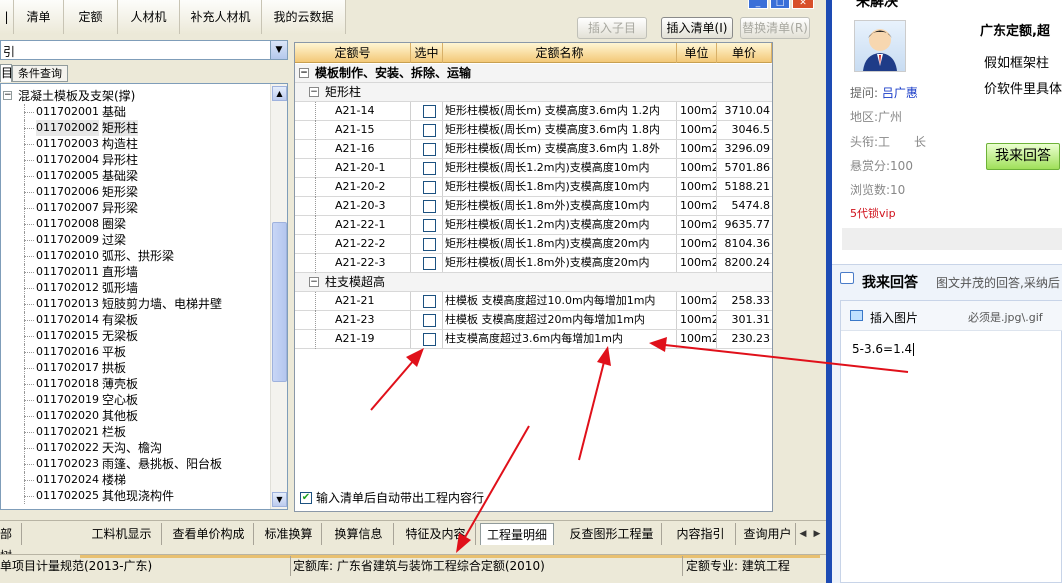 This screenshot has width=1062, height=583. What do you see at coordinates (397, 379) in the screenshot?
I see `red-arrow-to-checkbox` at bounding box center [397, 379].